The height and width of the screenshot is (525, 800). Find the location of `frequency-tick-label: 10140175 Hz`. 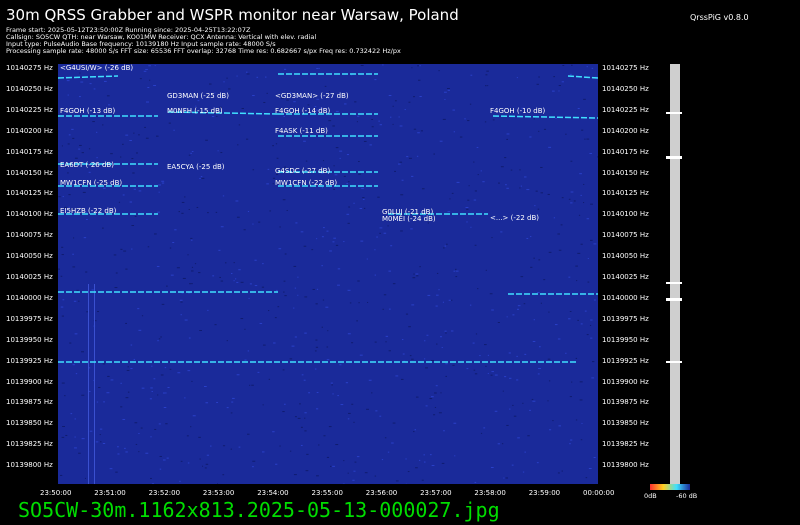

frequency-tick-label: 10140175 Hz is located at coordinates (29, 151).